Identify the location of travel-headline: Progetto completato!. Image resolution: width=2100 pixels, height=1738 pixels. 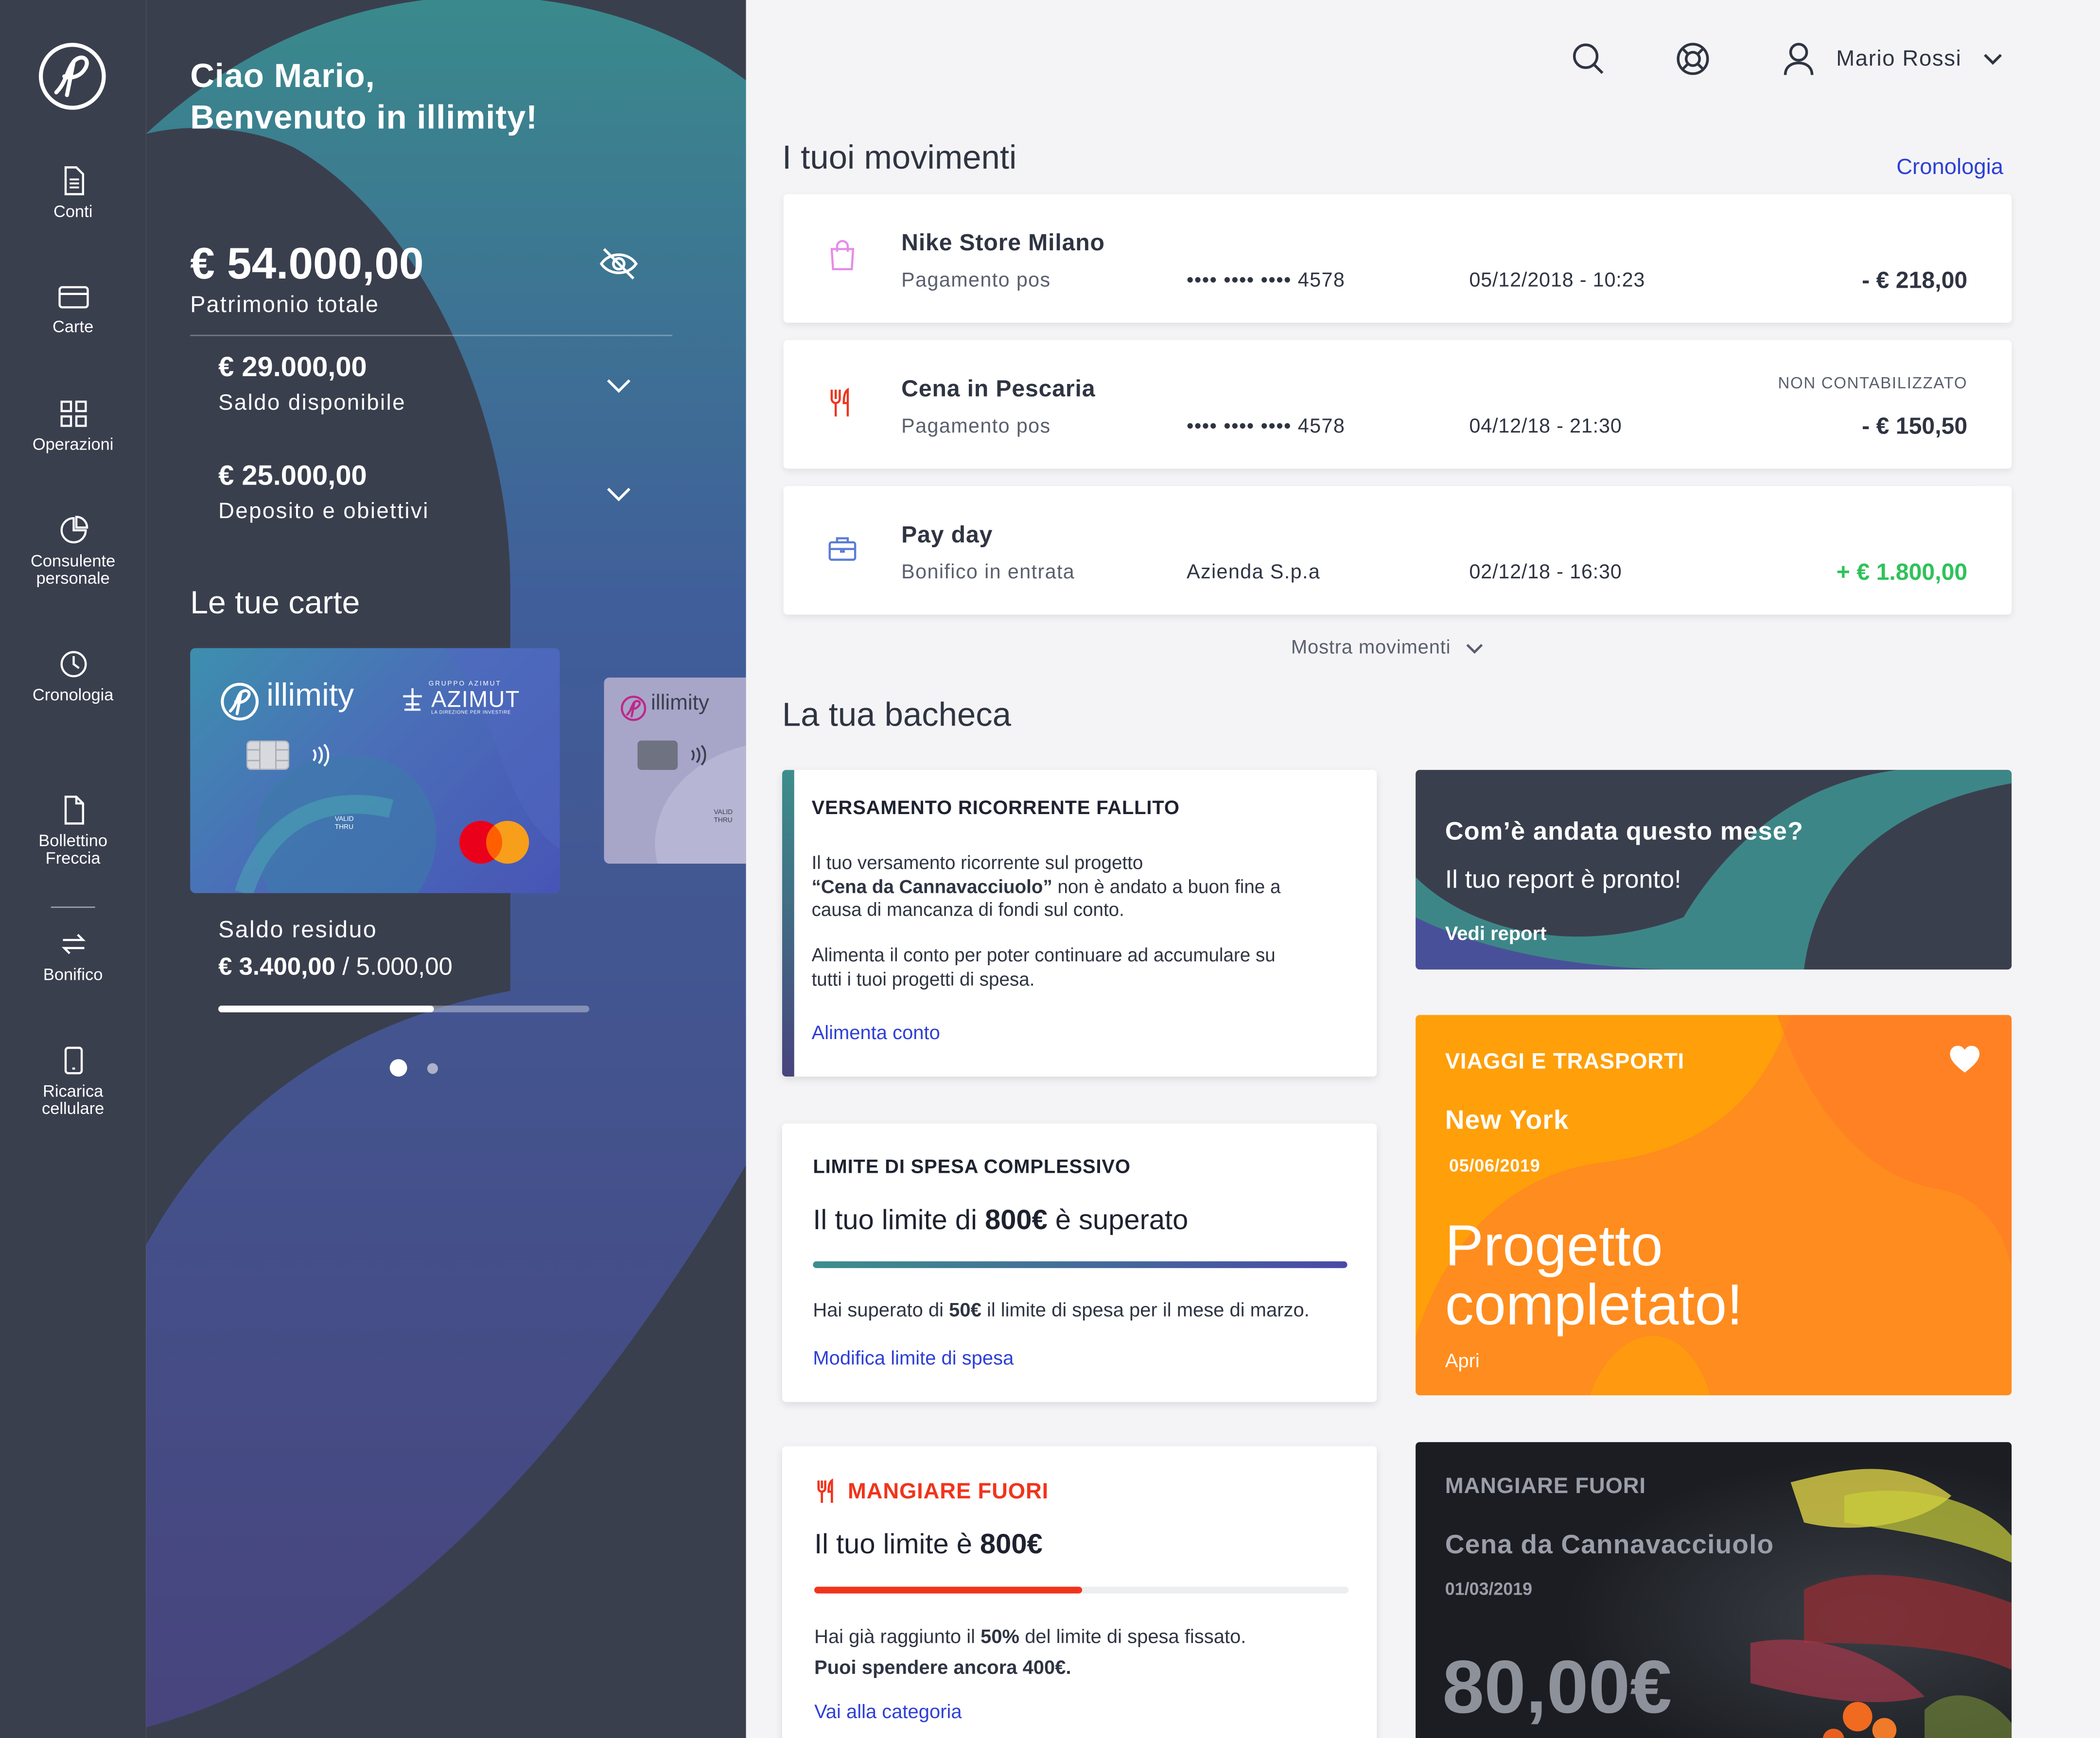
(1594, 1276).